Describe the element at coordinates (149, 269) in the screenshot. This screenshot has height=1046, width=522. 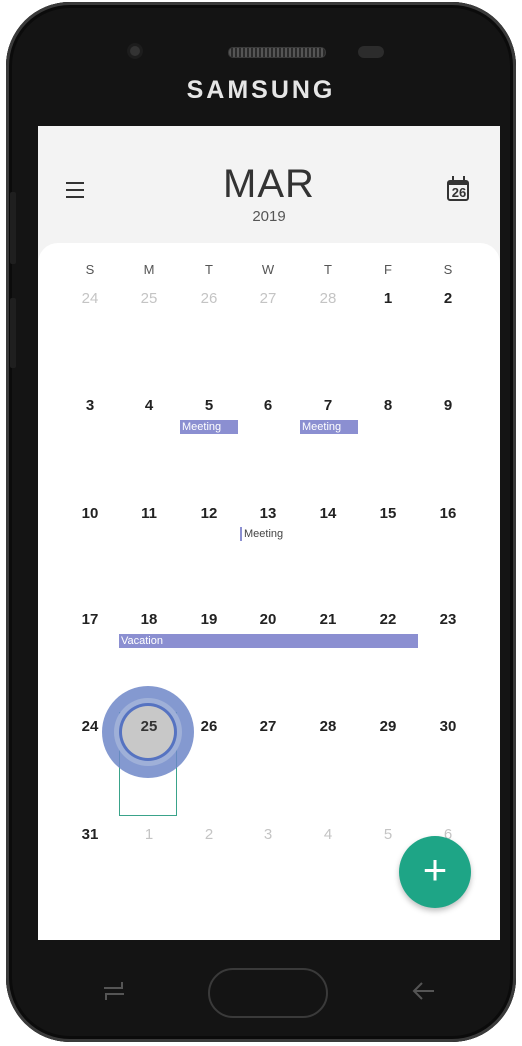
I see `weekday-monday: M` at that location.